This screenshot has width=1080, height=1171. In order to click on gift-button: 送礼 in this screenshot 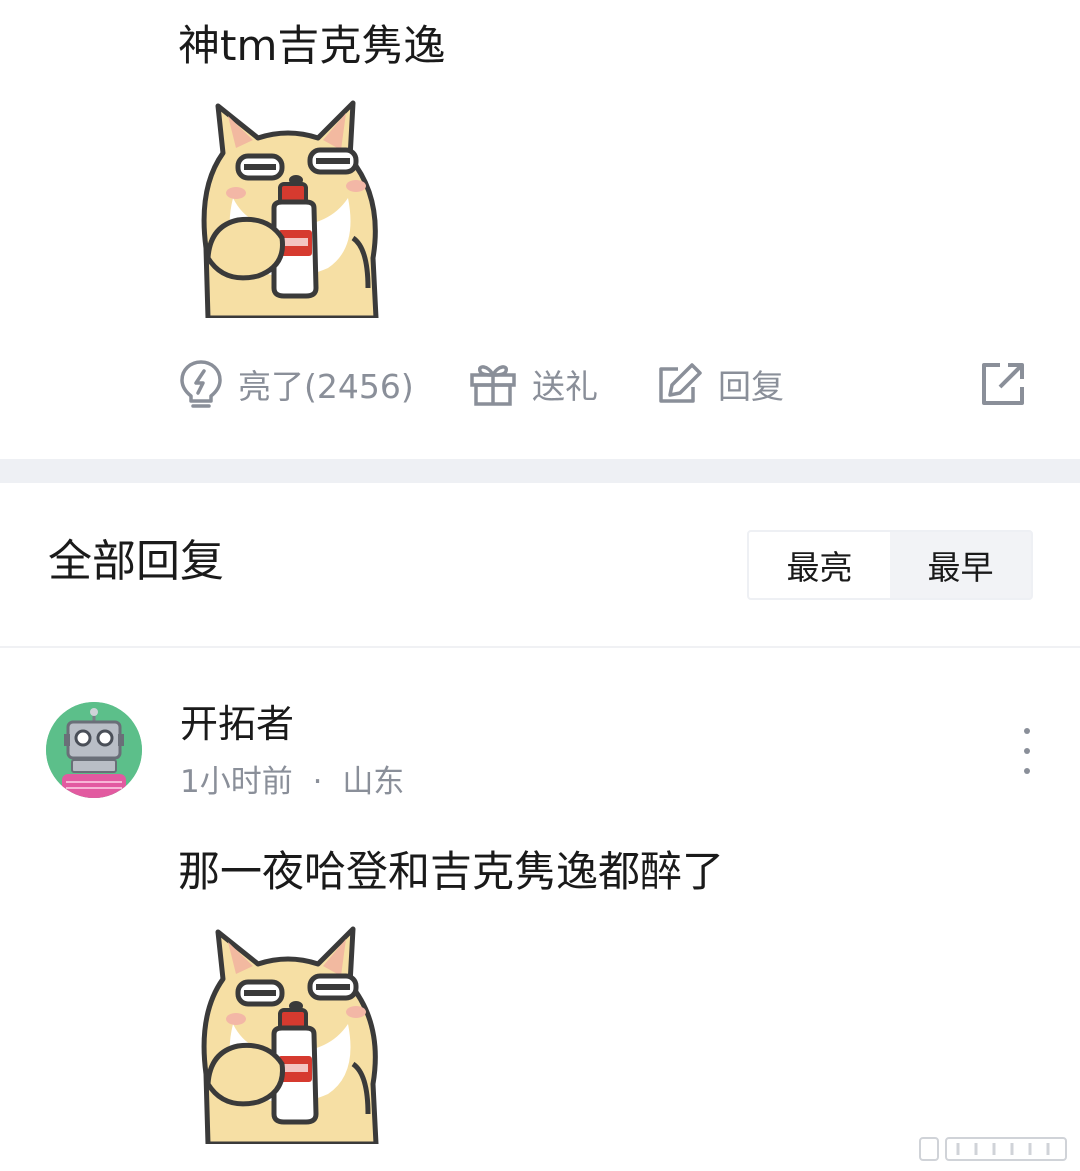, I will do `click(533, 384)`.